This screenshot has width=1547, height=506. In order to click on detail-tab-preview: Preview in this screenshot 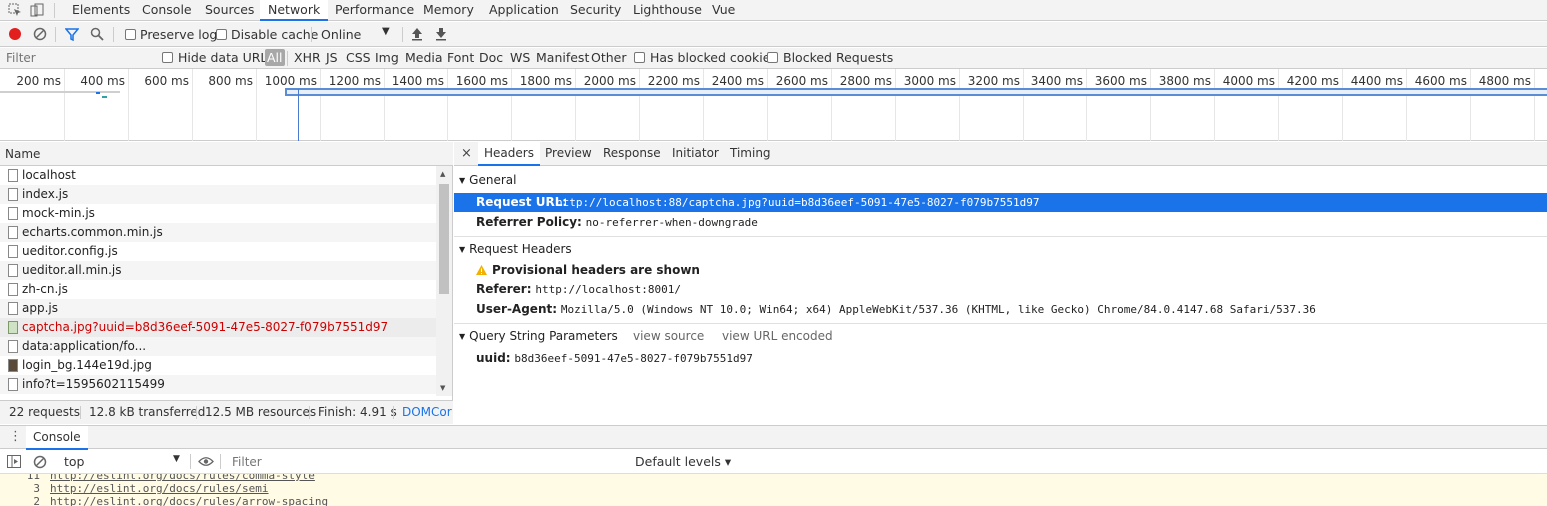, I will do `click(568, 154)`.